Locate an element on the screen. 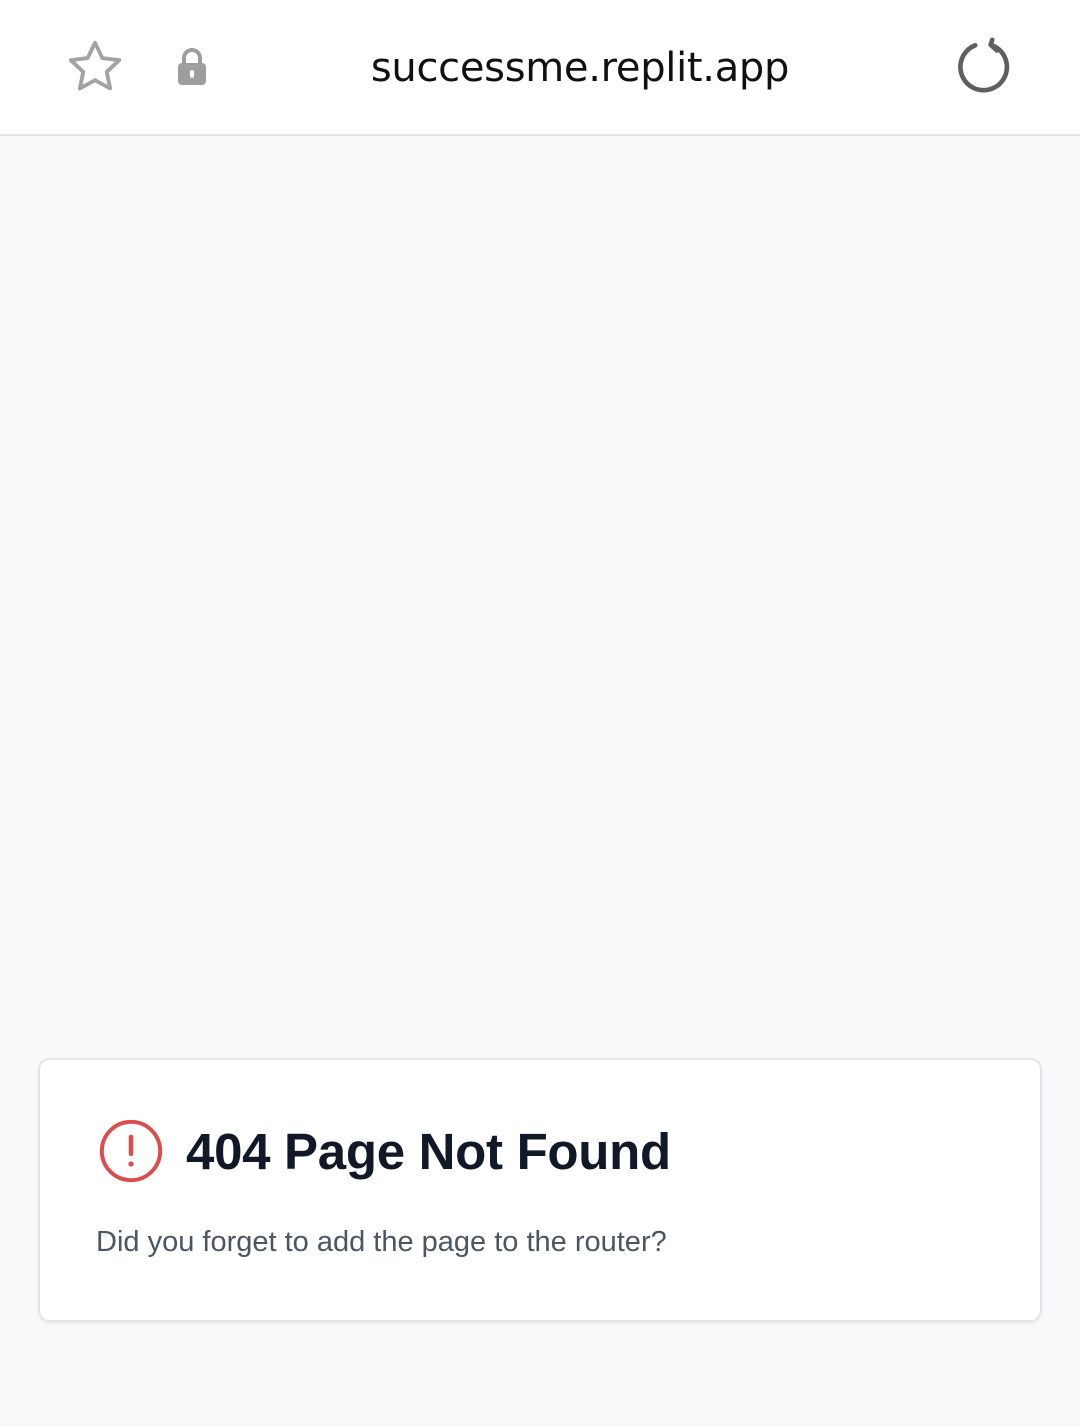 The image size is (1080, 1427). reload-button is located at coordinates (985, 67).